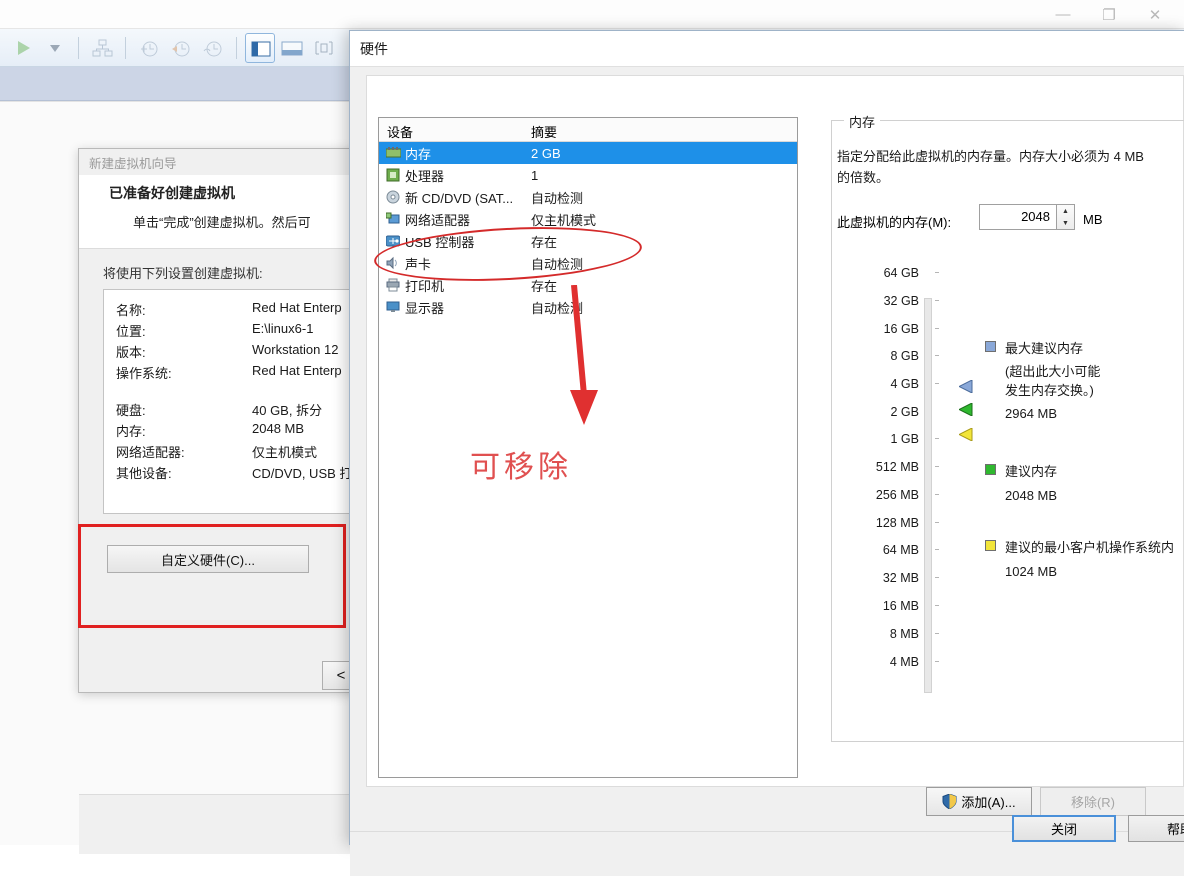 The width and height of the screenshot is (1184, 876). Describe the element at coordinates (418, 154) in the screenshot. I see `device-name: 内存` at that location.